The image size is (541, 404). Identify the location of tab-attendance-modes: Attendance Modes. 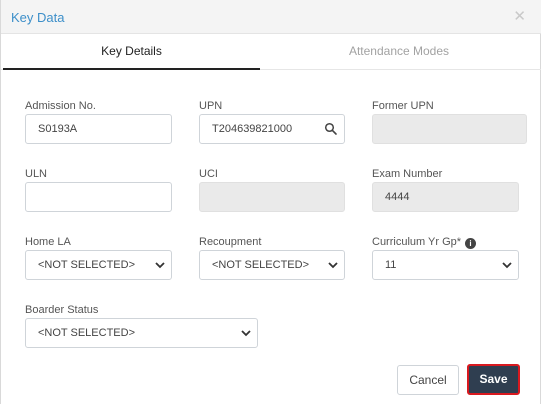
(399, 52).